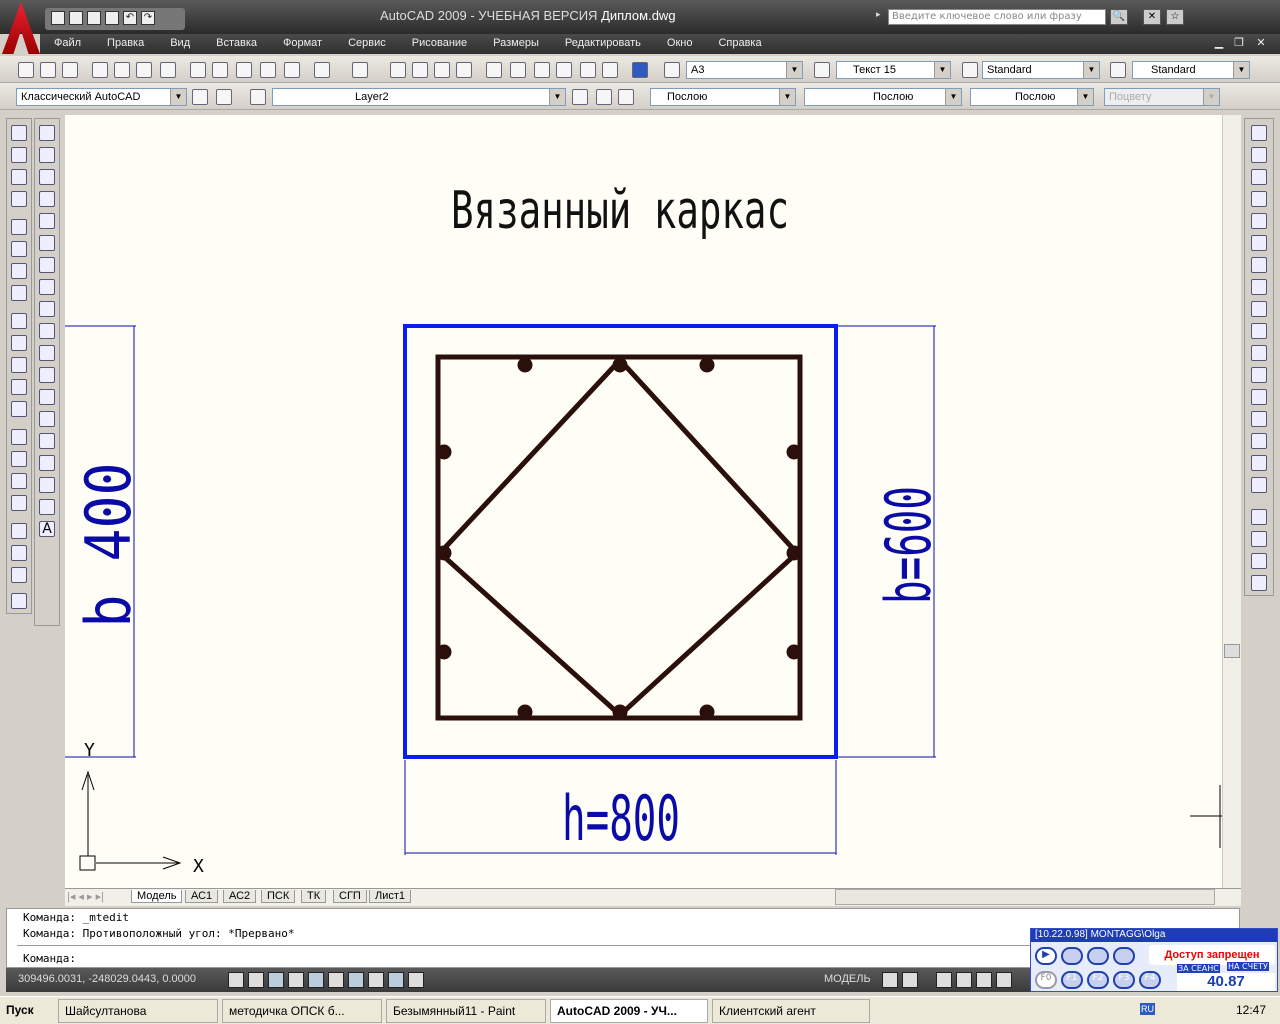 This screenshot has height=1024, width=1280. Describe the element at coordinates (240, 896) in the screenshot. I see `tab-as2: АС2` at that location.